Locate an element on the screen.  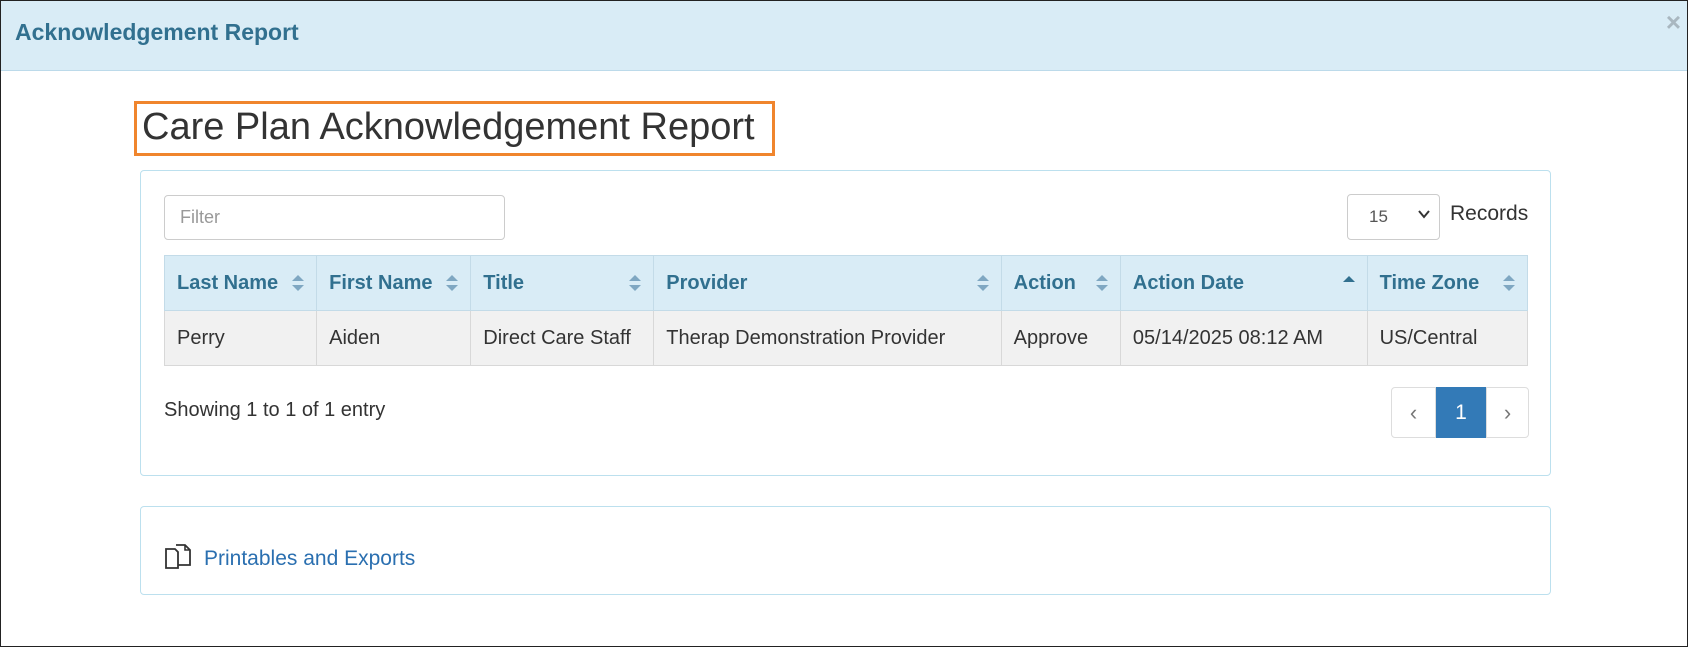
pagination: ‹ 1 › is located at coordinates (1460, 412).